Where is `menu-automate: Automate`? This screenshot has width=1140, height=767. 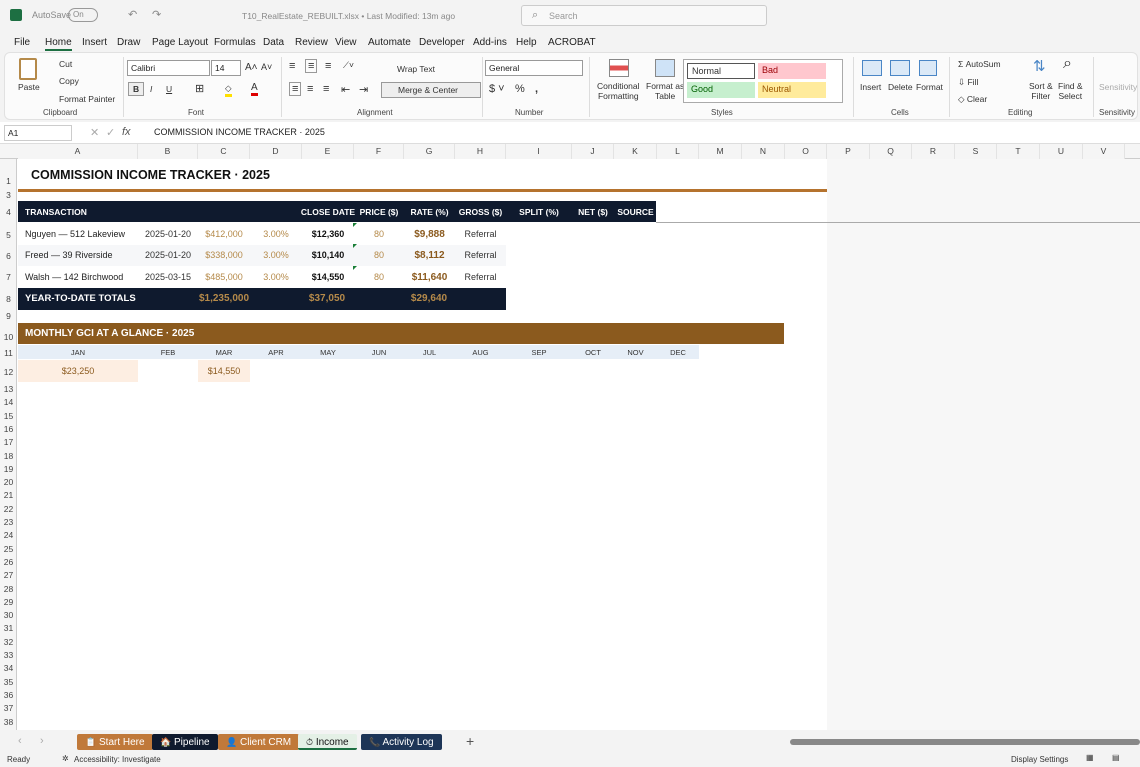 menu-automate: Automate is located at coordinates (389, 42).